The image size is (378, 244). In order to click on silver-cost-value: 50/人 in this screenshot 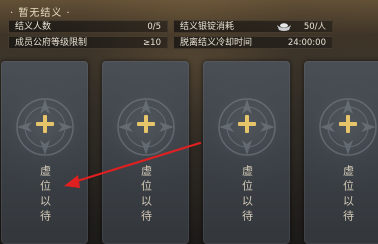, I will do `click(314, 27)`.